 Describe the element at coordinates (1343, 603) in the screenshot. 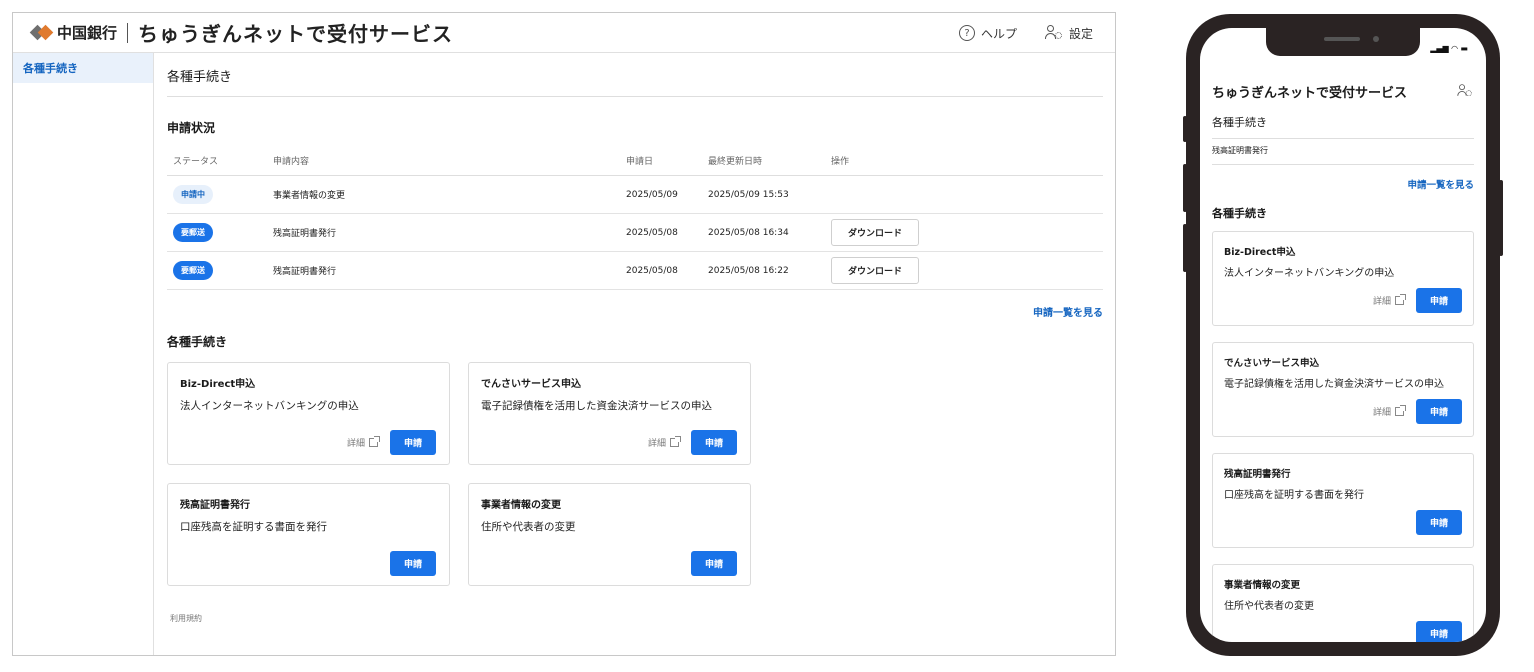

I see `mobile-card-business-info-change: 事業者情報の変更 住所や代表者の変更 申請` at that location.